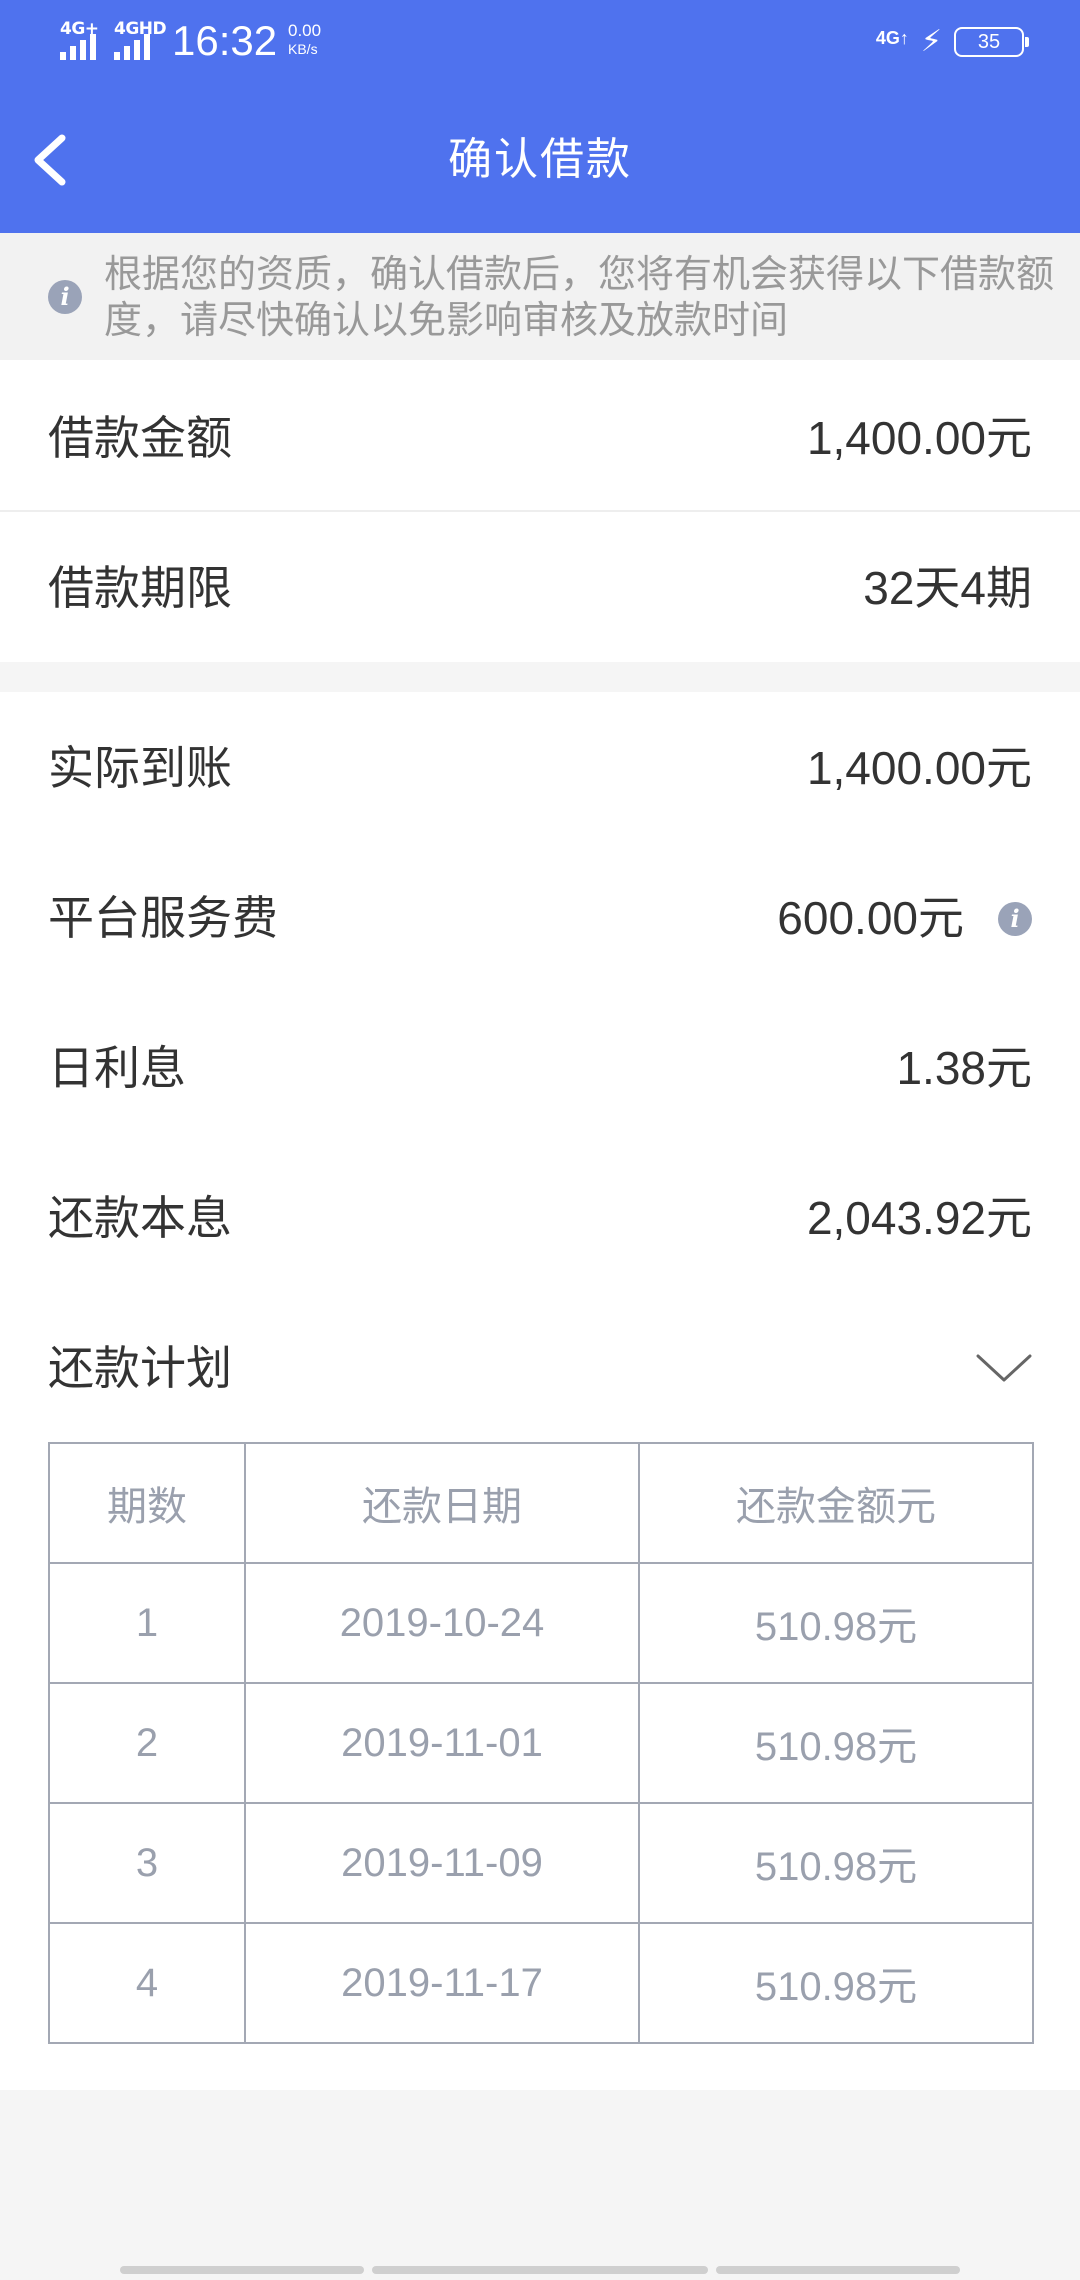 This screenshot has width=1080, height=2280. What do you see at coordinates (1004, 1368) in the screenshot?
I see `chevron-down-icon` at bounding box center [1004, 1368].